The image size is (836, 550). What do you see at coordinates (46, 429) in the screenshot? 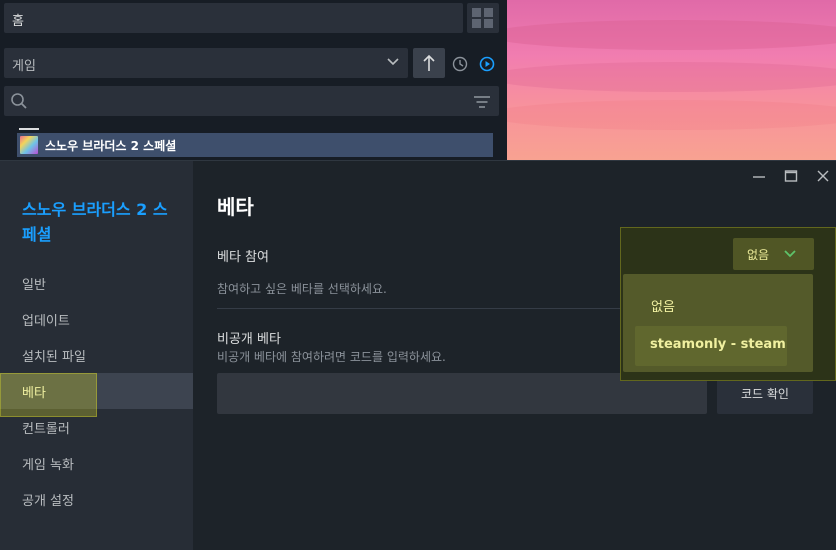
I see `sidebar-item-label: 컨트롤러` at bounding box center [46, 429].